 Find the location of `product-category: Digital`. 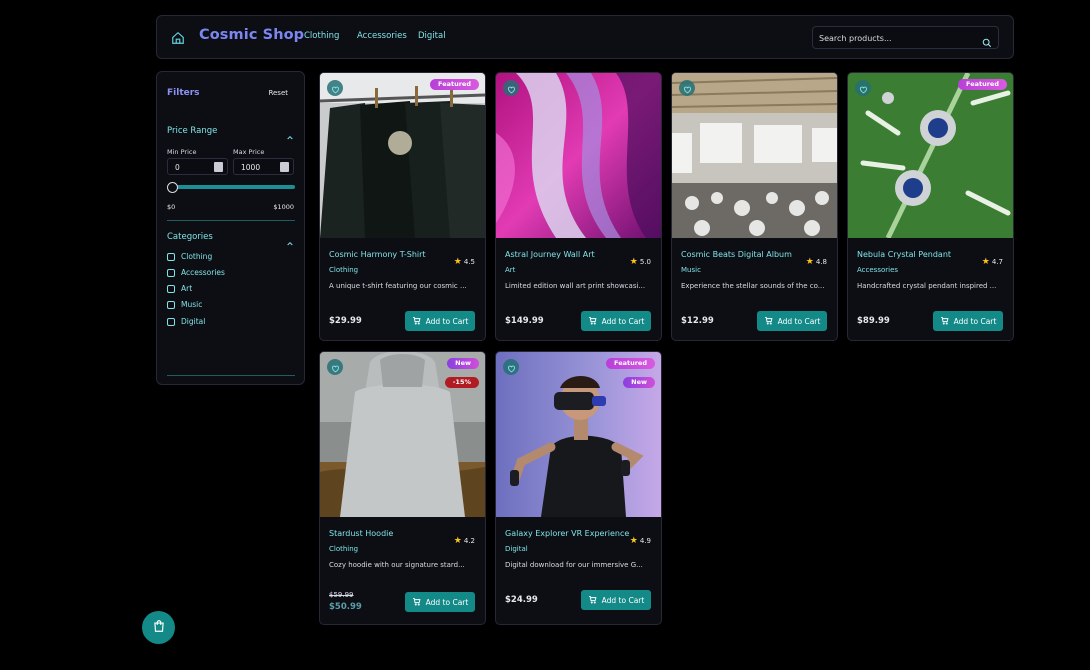

product-category: Digital is located at coordinates (516, 549).